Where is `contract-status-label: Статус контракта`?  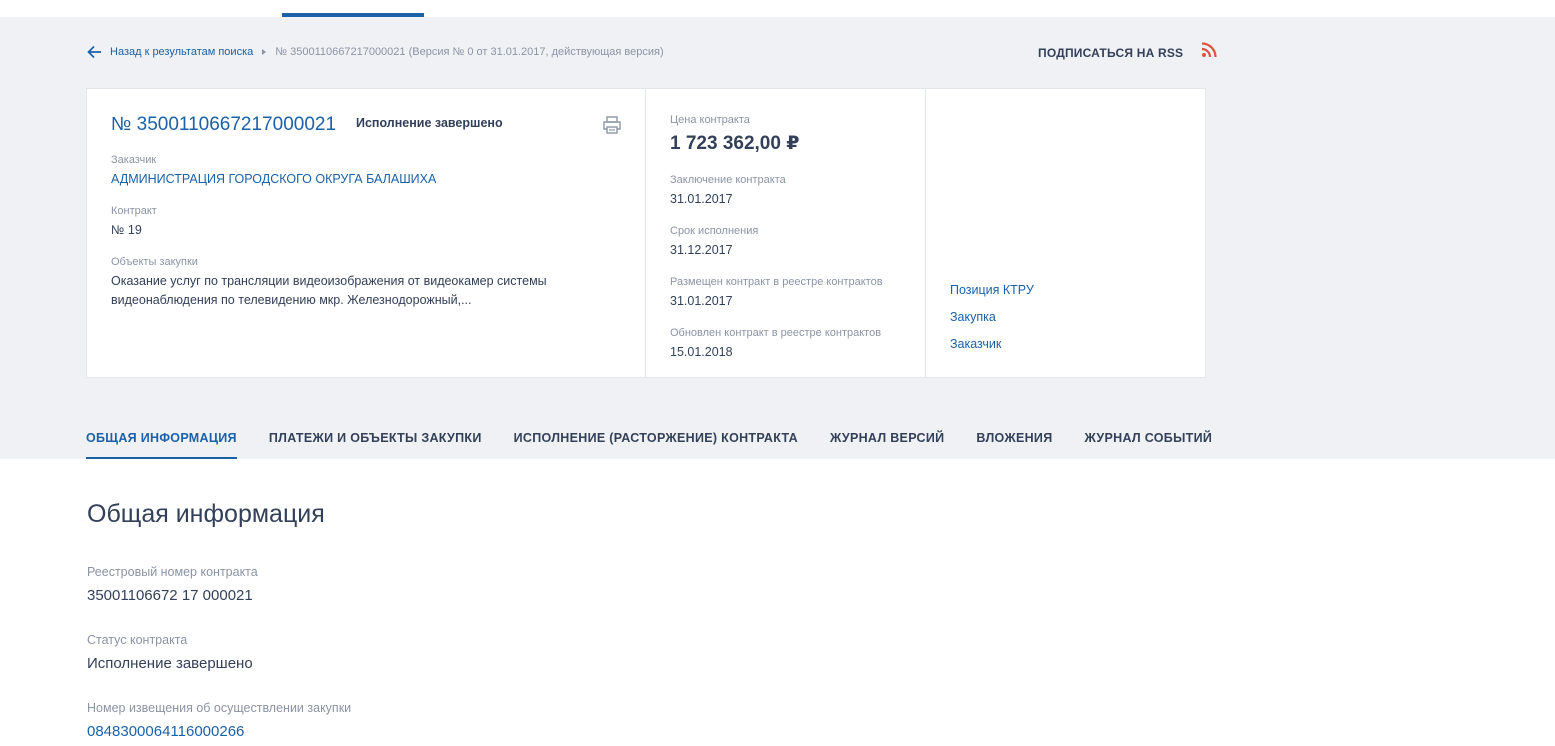
contract-status-label: Статус контракта is located at coordinates (137, 640).